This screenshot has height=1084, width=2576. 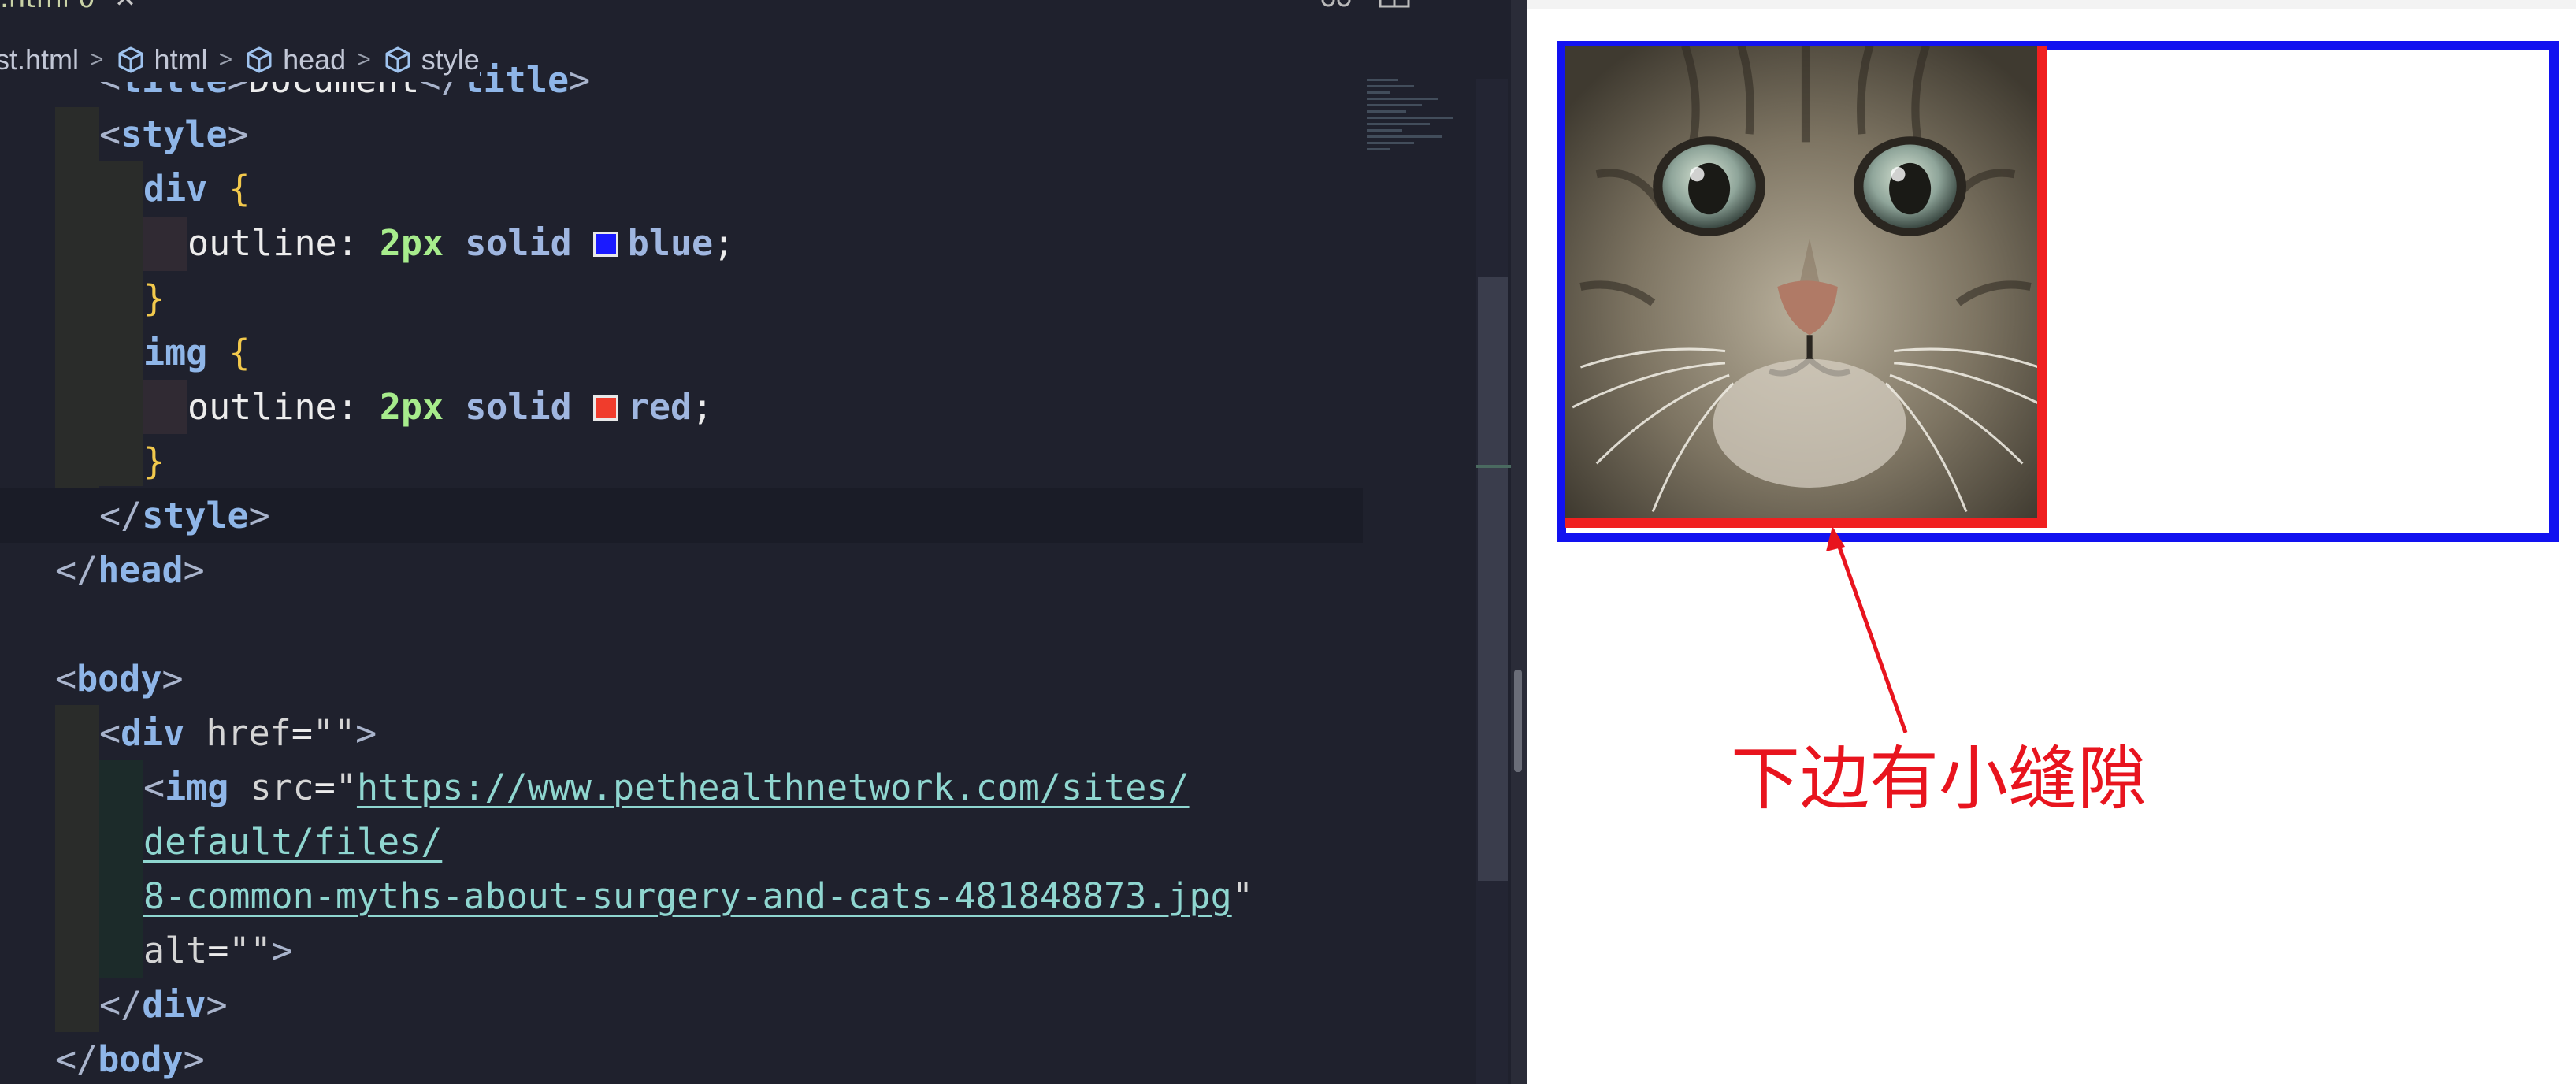 What do you see at coordinates (450, 59) in the screenshot?
I see `breadcrumb-label: style` at bounding box center [450, 59].